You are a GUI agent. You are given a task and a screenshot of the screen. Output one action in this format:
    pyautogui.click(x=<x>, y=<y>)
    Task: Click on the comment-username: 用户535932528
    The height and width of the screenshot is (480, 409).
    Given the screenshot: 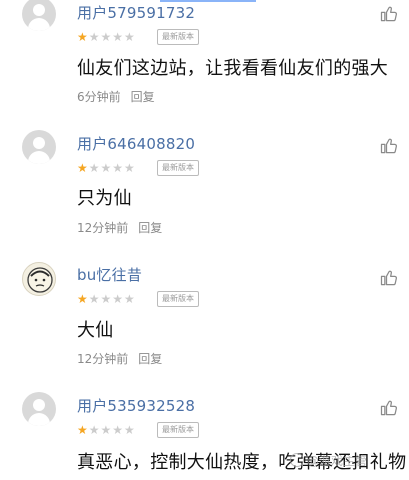 What is the action you would take?
    pyautogui.click(x=136, y=405)
    